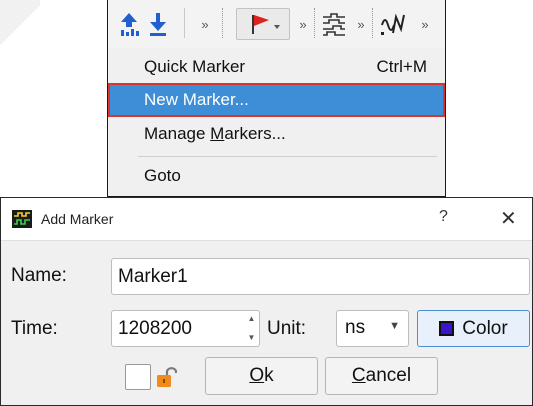 The width and height of the screenshot is (533, 406). What do you see at coordinates (266, 219) in the screenshot?
I see `dialog-titlebar: Add Marker ? ✕` at bounding box center [266, 219].